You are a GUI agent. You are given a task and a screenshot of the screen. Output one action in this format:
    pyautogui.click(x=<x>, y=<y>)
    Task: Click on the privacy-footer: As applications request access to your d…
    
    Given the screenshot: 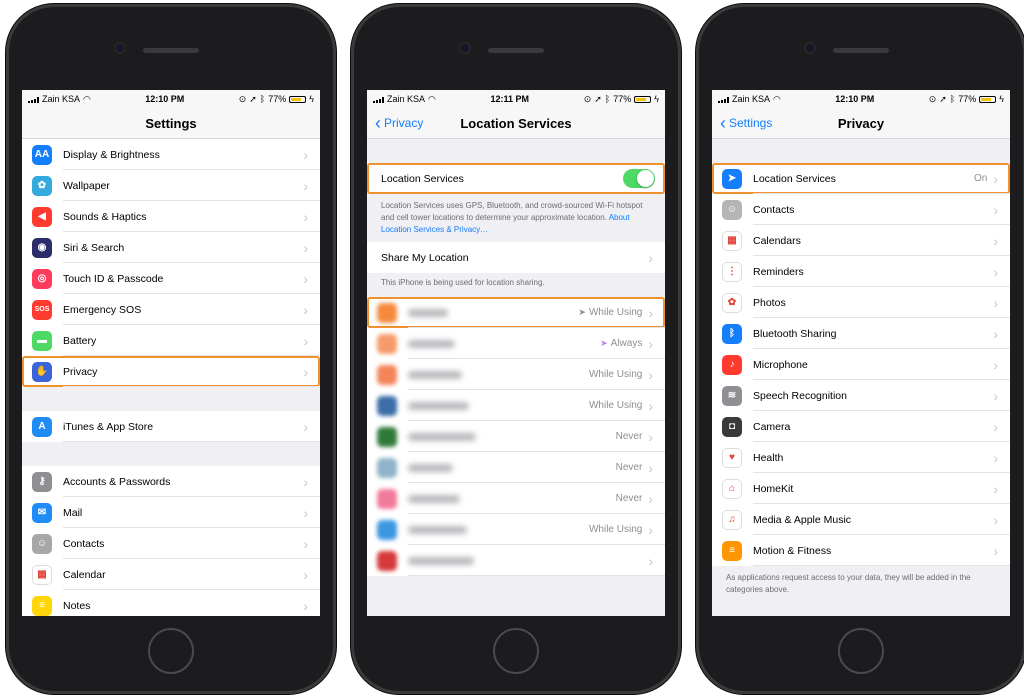 What is the action you would take?
    pyautogui.click(x=848, y=583)
    